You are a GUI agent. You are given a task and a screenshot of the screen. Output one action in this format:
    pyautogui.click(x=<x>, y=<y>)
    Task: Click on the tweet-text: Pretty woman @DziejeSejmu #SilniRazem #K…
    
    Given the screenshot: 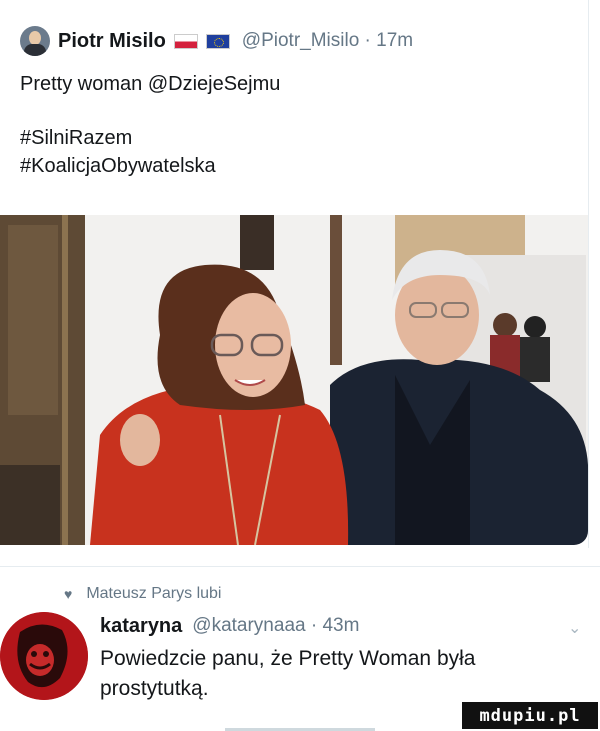 What is the action you would take?
    pyautogui.click(x=295, y=125)
    